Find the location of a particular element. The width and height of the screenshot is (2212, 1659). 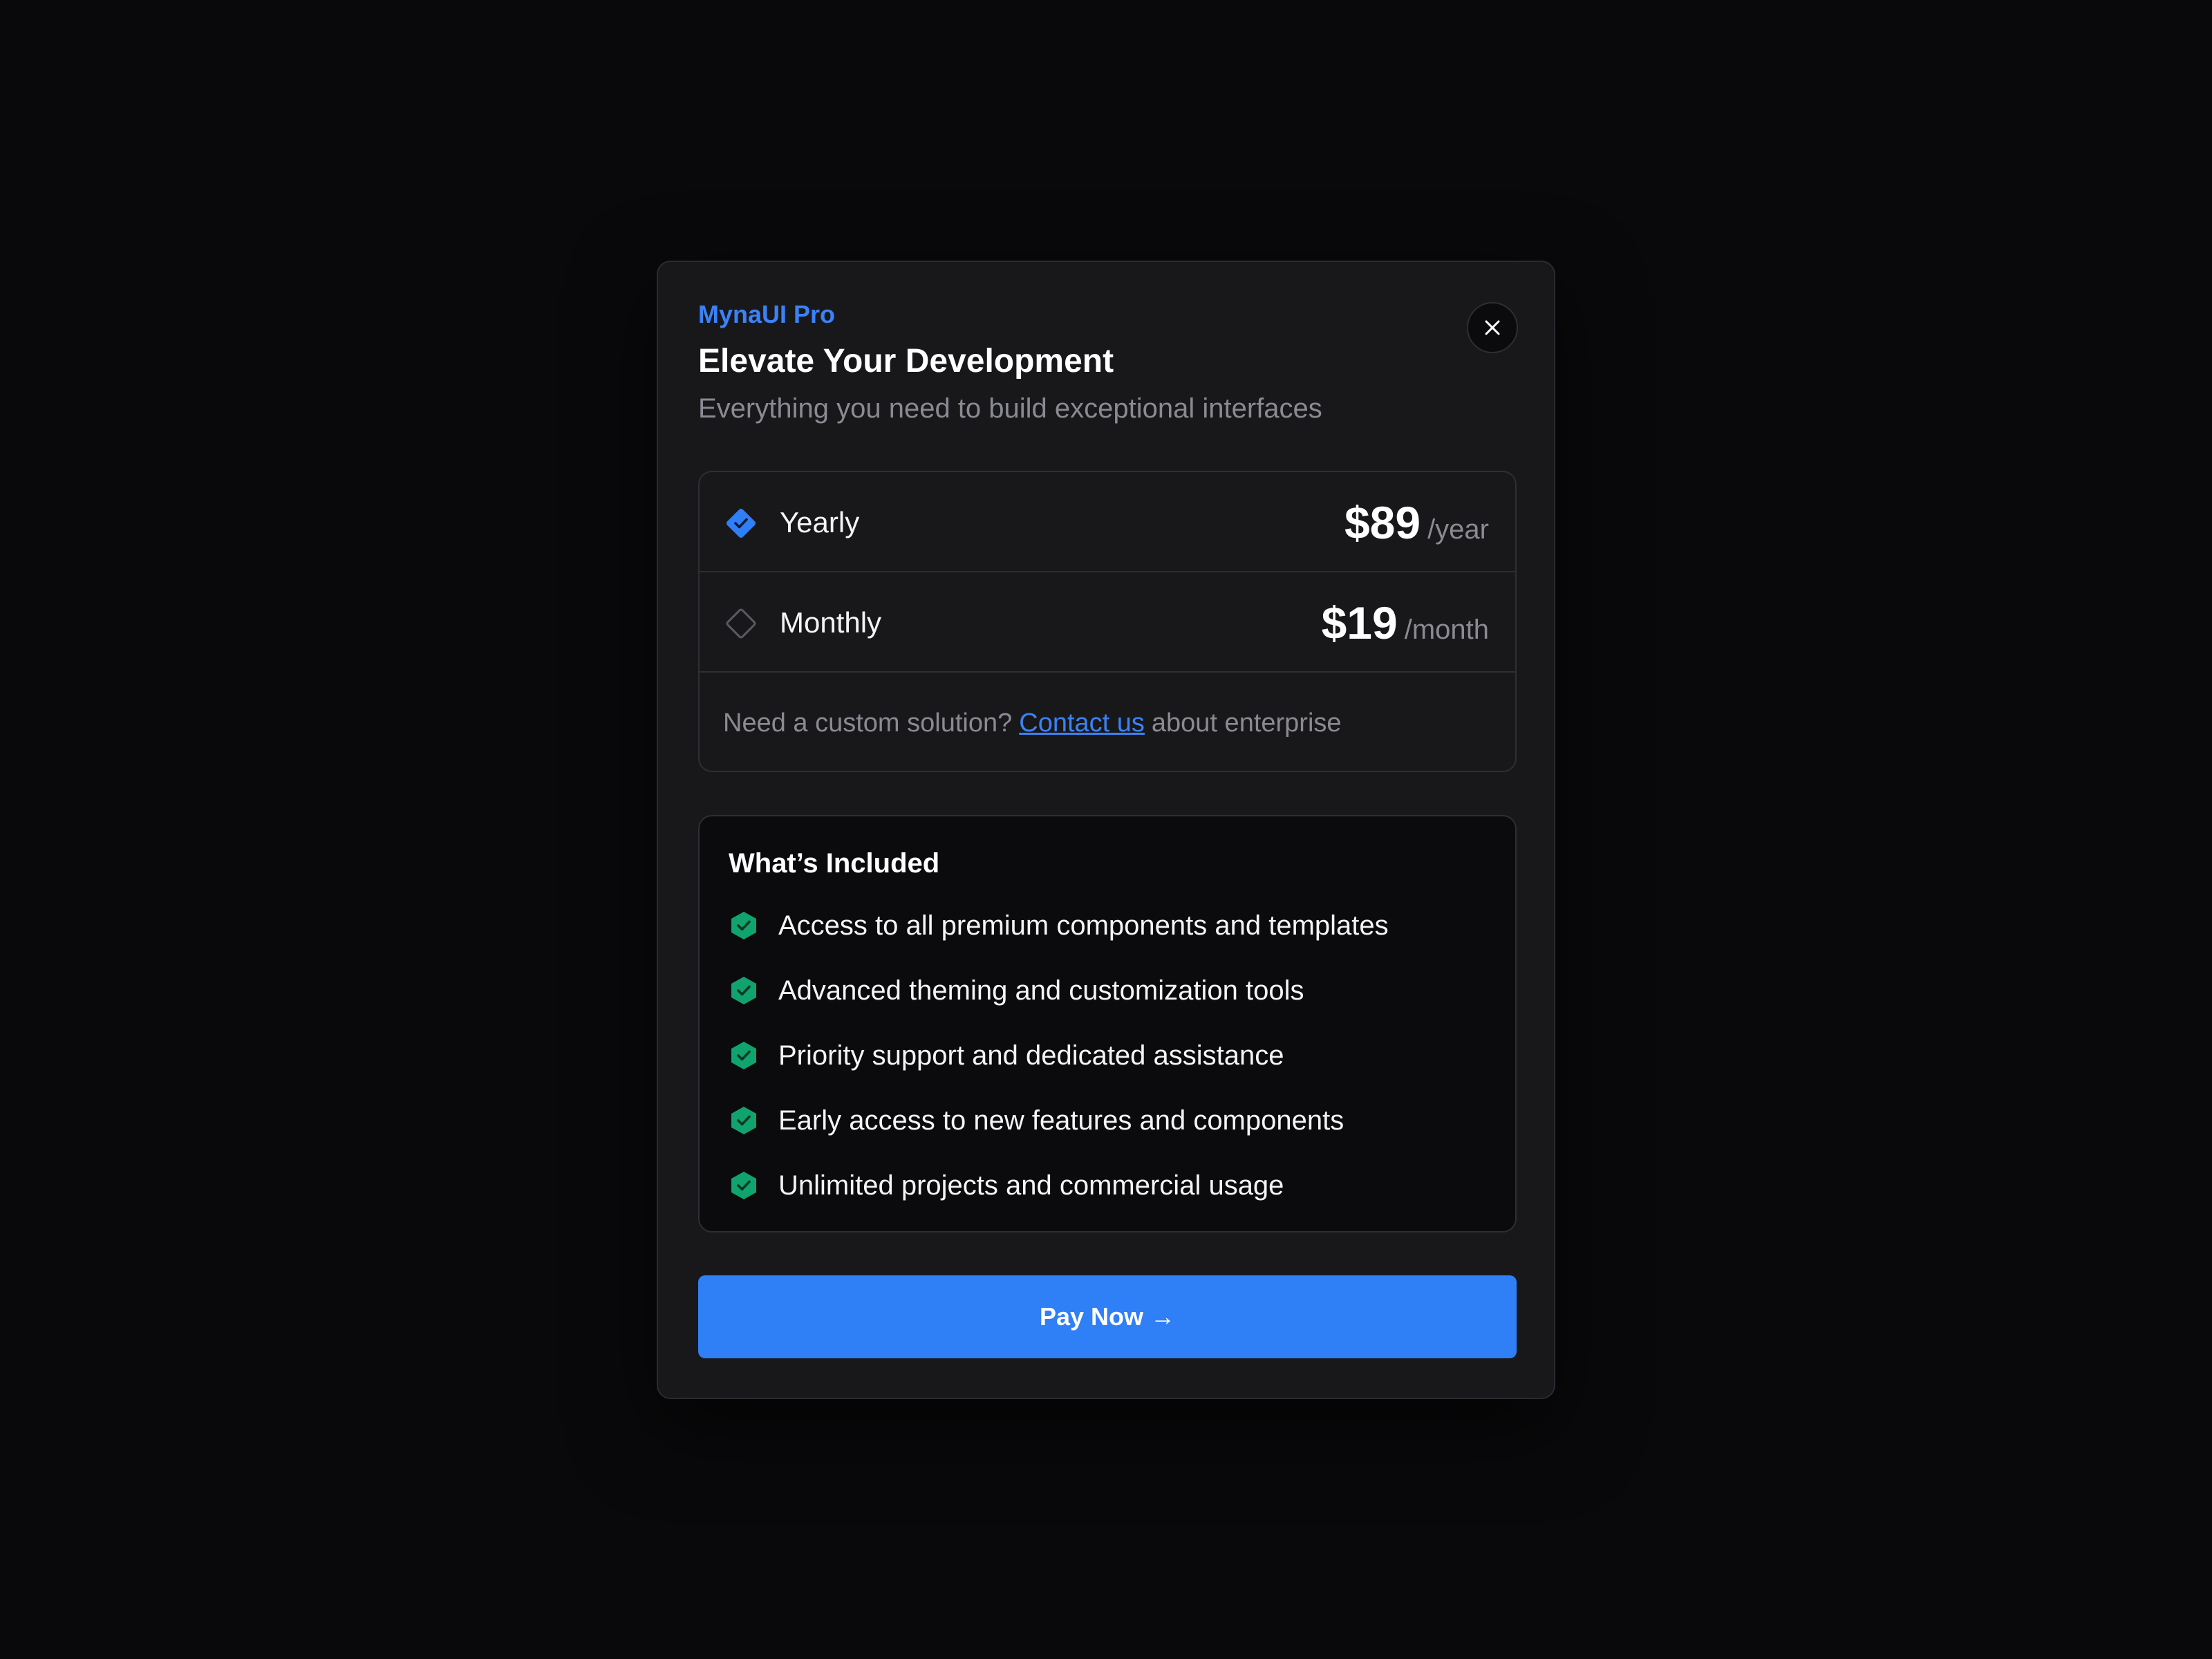

price-amount: $19 is located at coordinates (1359, 622).